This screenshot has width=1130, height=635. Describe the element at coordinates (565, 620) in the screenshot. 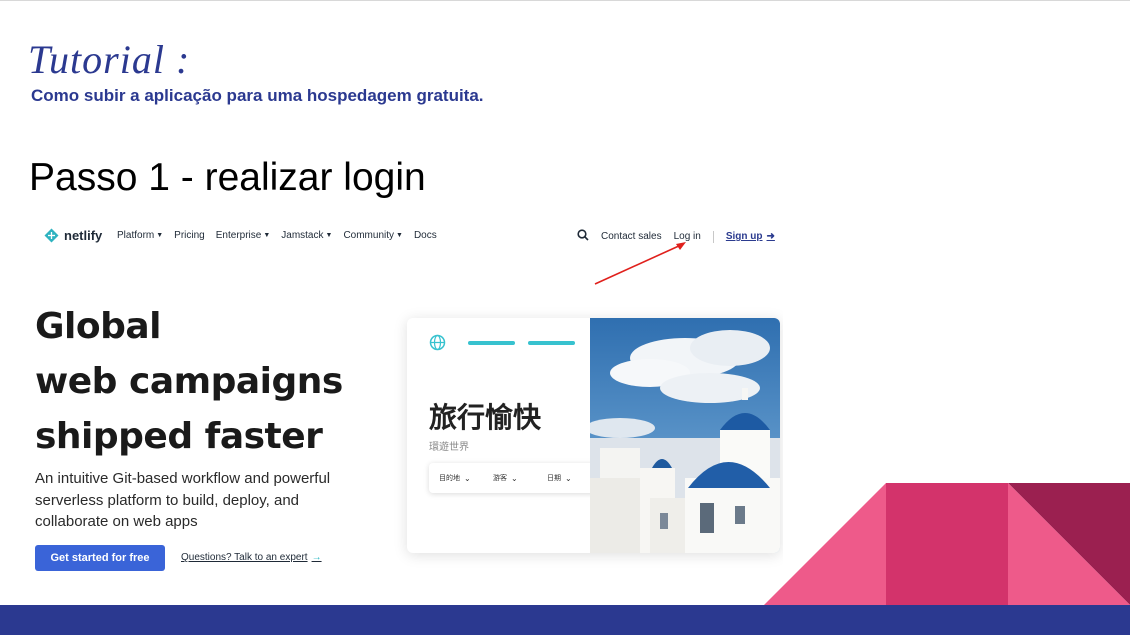

I see `footer-bar` at that location.